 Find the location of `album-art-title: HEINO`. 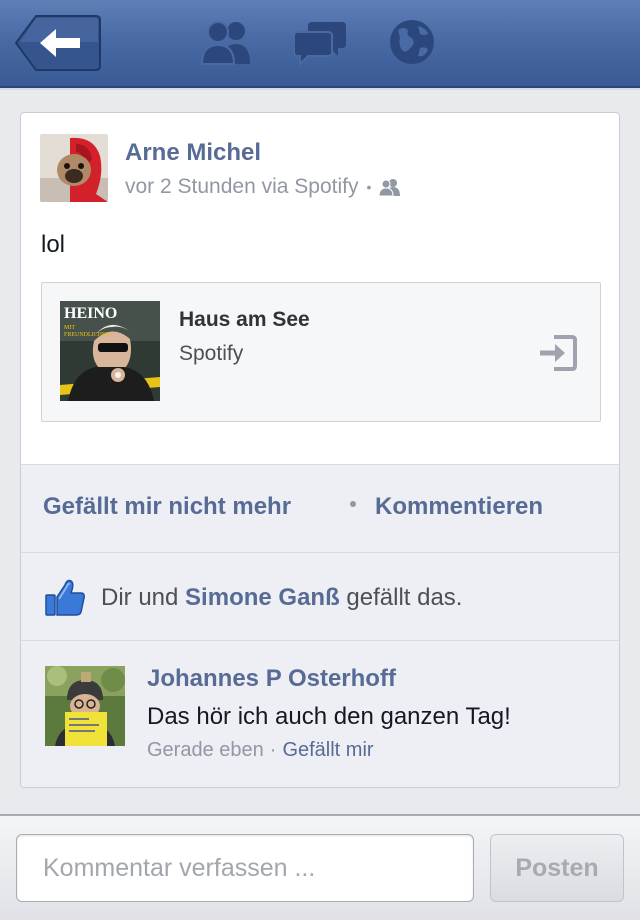

album-art-title: HEINO is located at coordinates (90, 313).